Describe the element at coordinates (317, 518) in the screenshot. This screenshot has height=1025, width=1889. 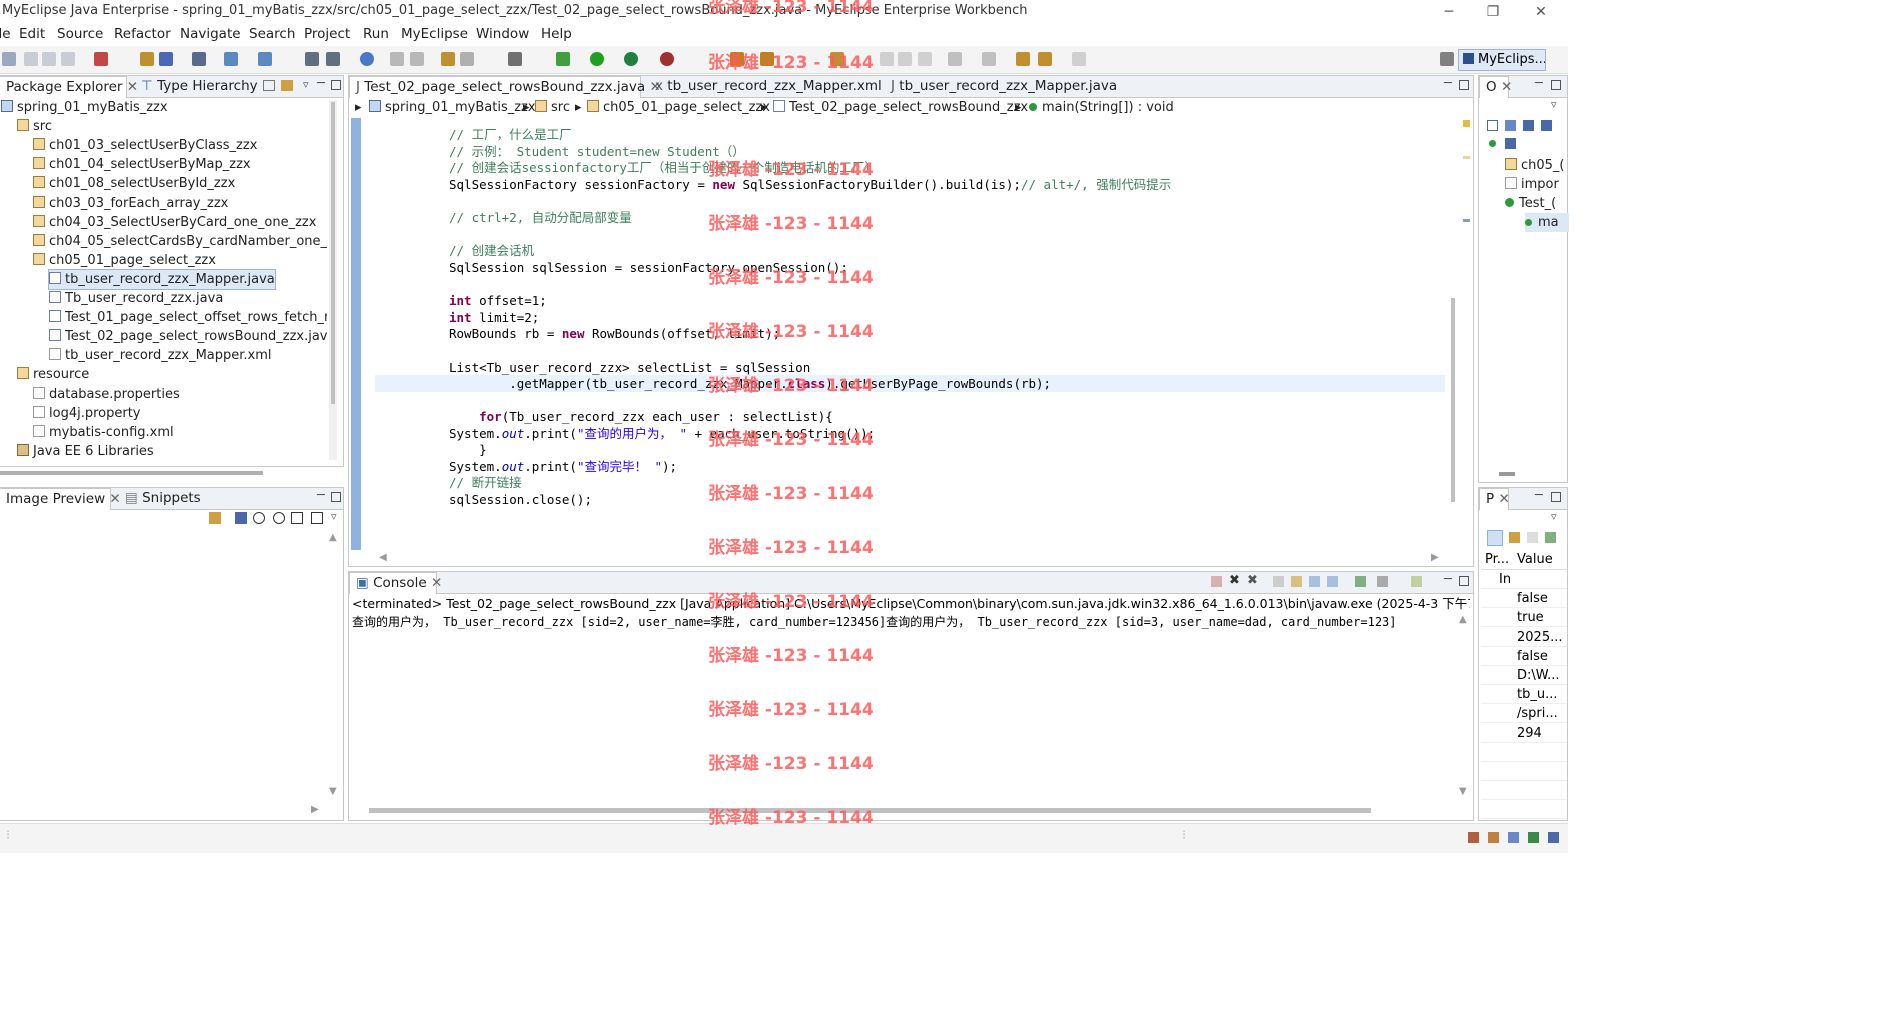
I see `fullscreen-icon` at that location.